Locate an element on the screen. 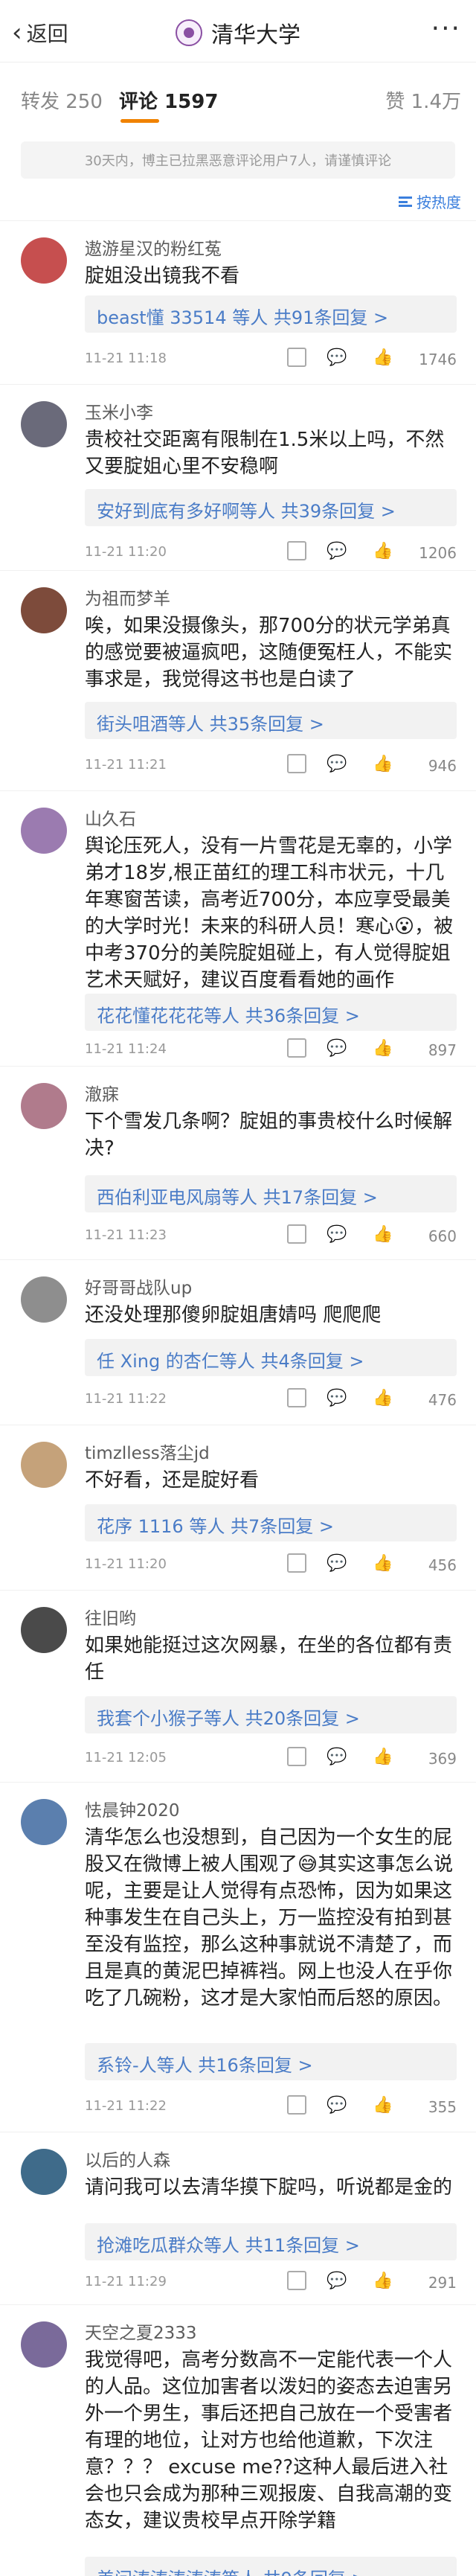 The height and width of the screenshot is (2576, 476). comment-text: 贵校社交距离有限制在1.5米以上吗，不然又要腚姐心里不安稳啊 is located at coordinates (265, 454).